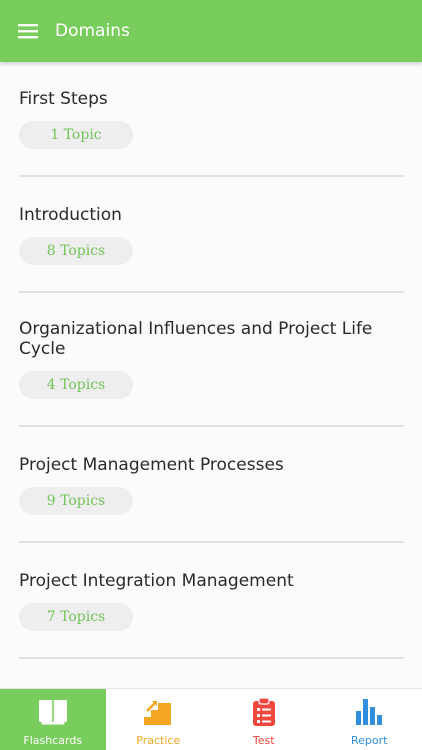 This screenshot has width=422, height=750. I want to click on flashcards-book-icon, so click(52, 712).